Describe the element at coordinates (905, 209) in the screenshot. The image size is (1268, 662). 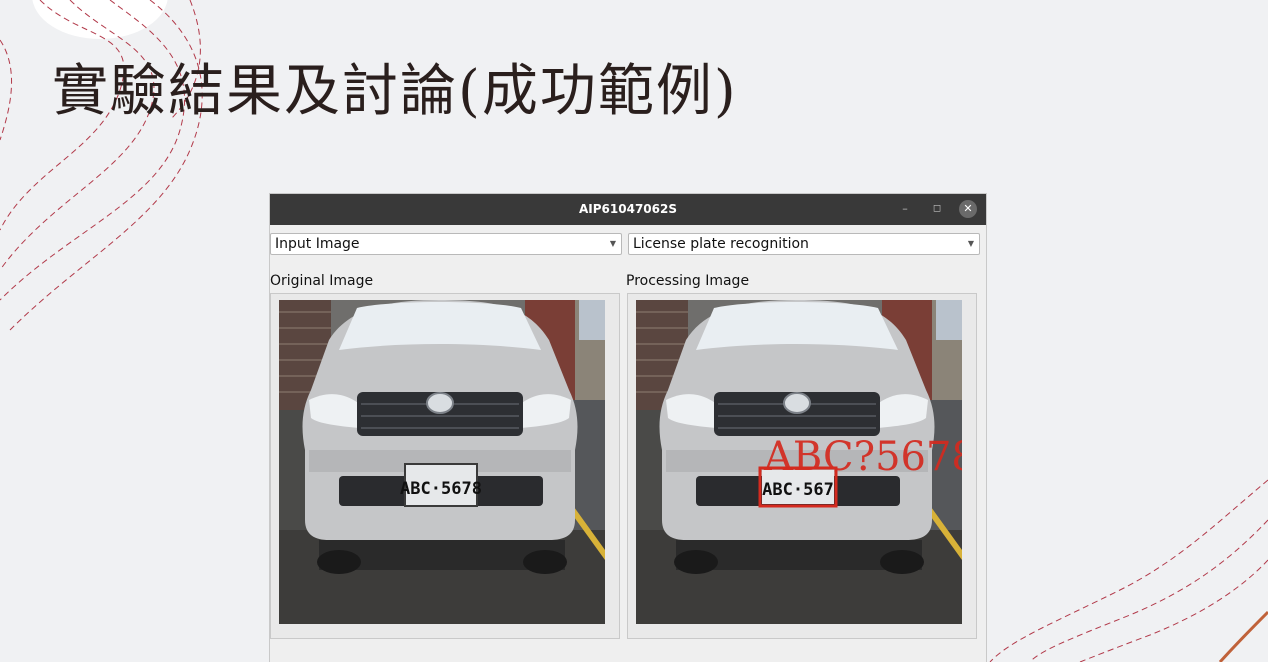
I see `minimize-icon: –` at that location.